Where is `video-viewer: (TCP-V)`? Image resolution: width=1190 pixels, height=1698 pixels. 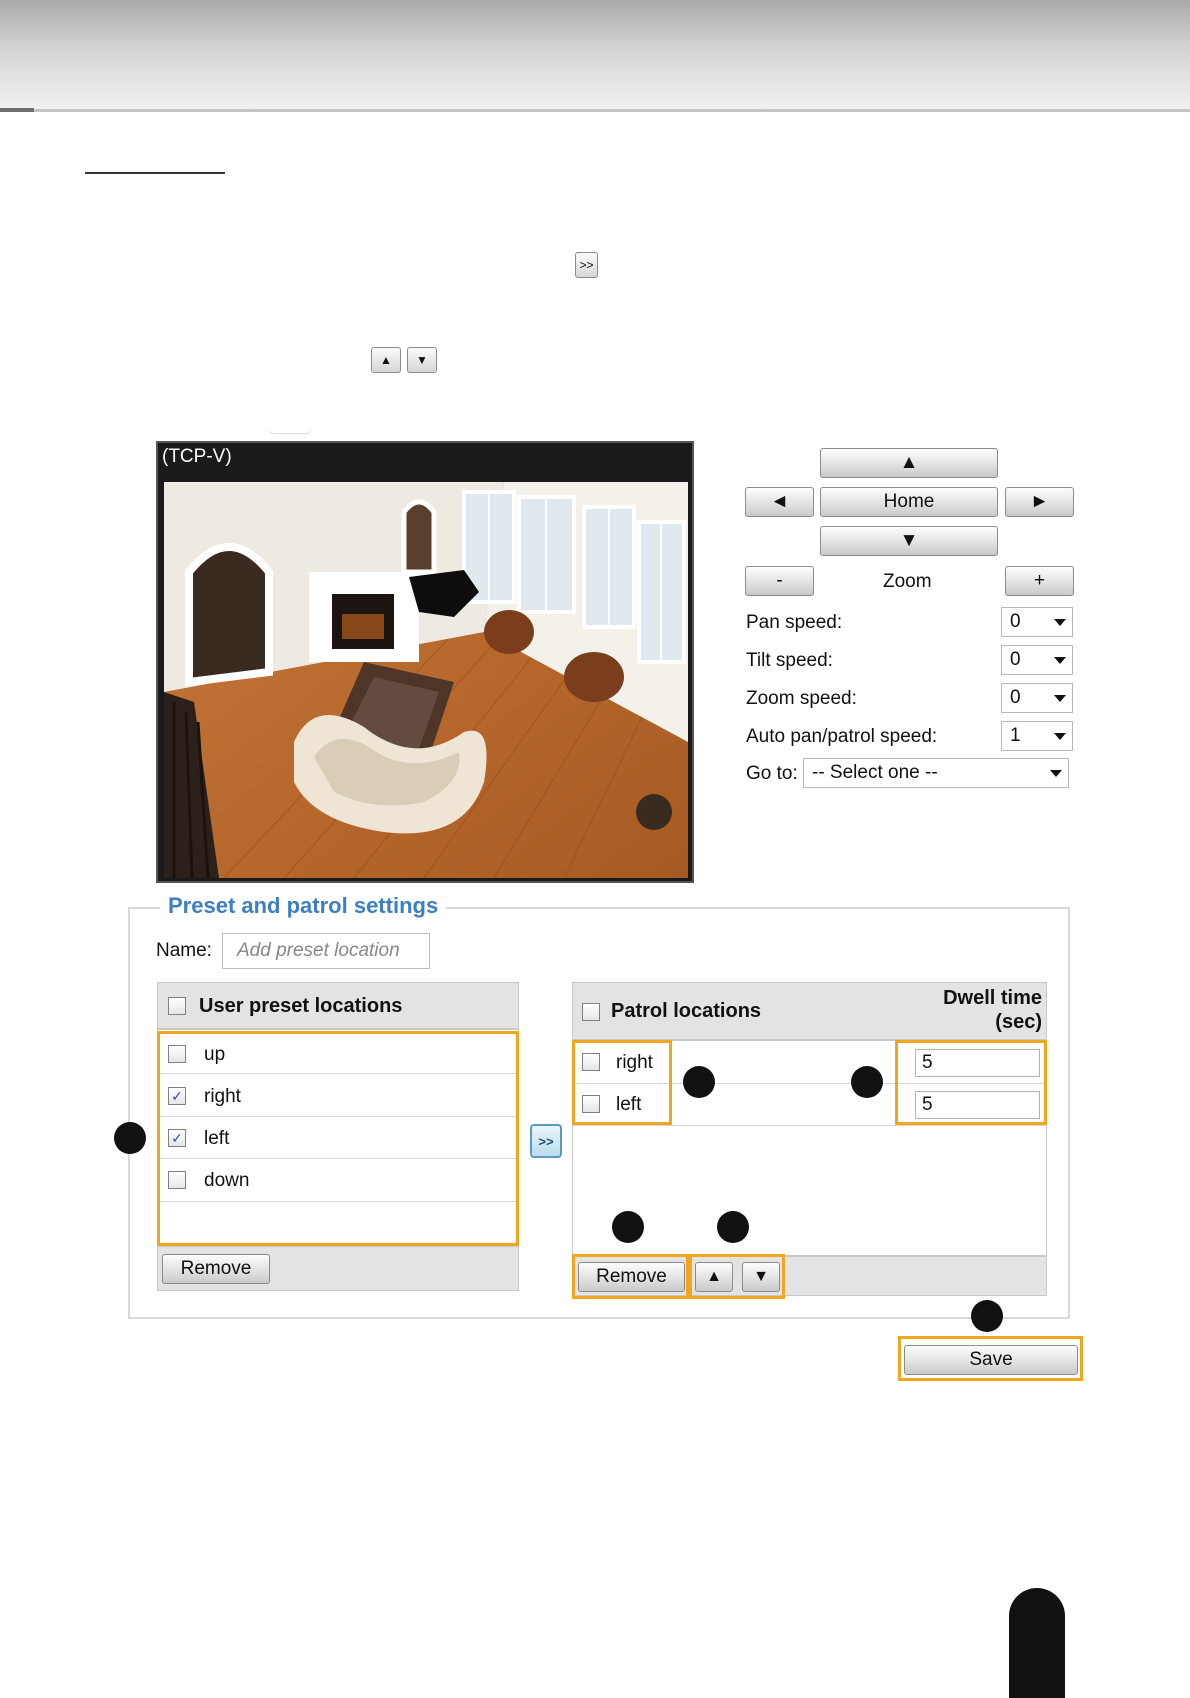
video-viewer: (TCP-V) is located at coordinates (425, 662).